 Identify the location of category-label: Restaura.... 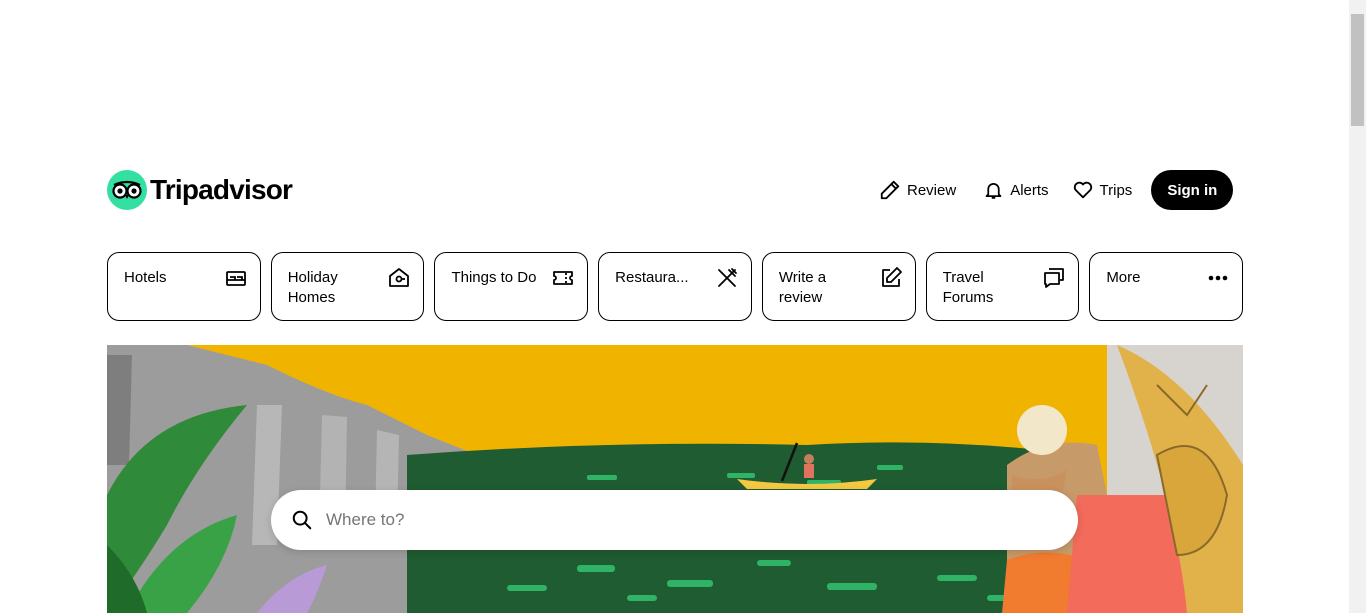
(652, 277).